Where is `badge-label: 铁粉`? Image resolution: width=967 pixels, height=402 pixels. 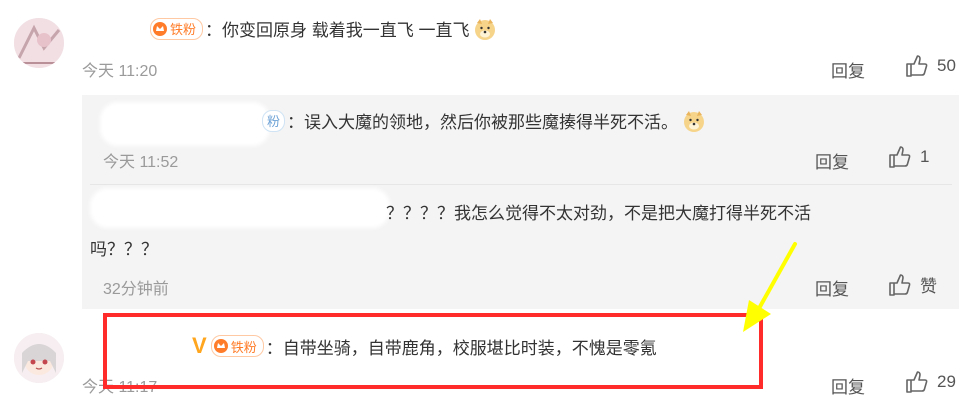
badge-label: 铁粉 is located at coordinates (183, 29).